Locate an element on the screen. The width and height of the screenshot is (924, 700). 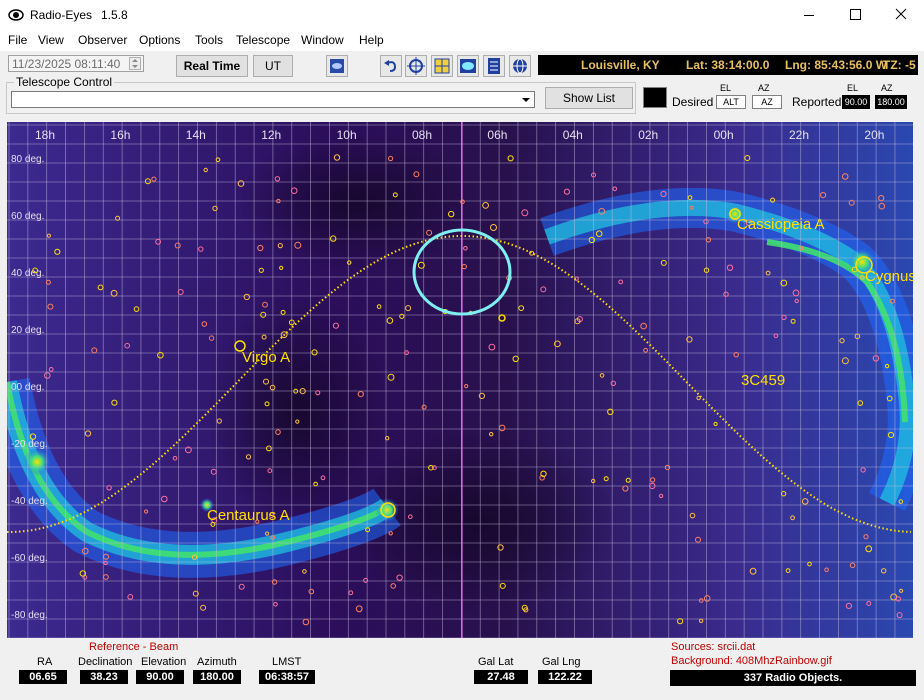
minimize-icon is located at coordinates (809, 15).